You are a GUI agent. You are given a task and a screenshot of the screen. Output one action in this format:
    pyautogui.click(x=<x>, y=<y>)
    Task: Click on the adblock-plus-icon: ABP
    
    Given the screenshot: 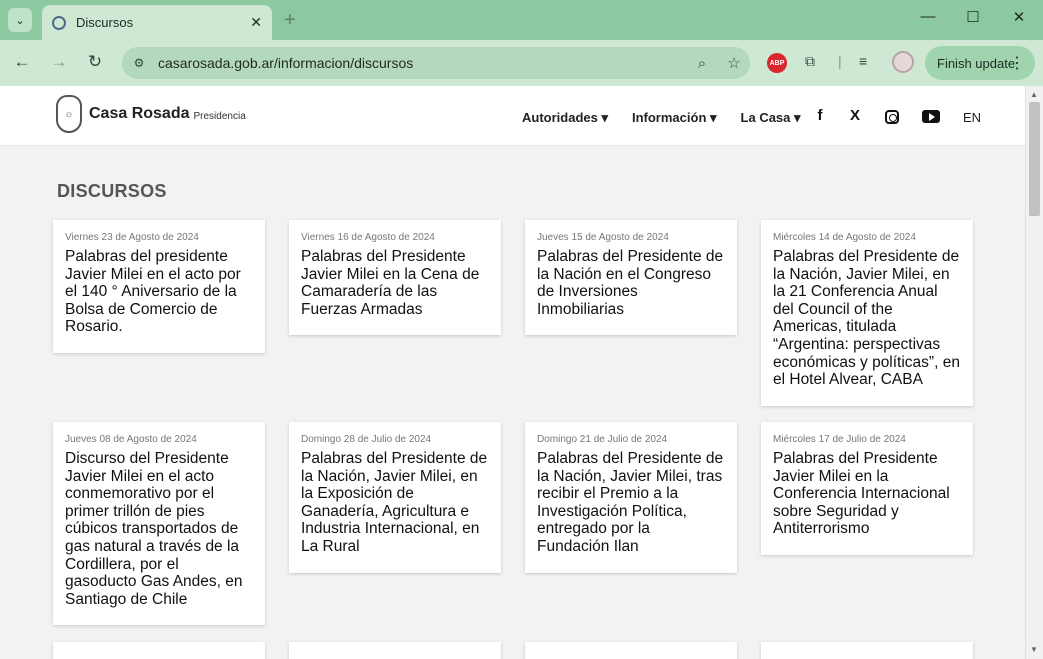 What is the action you would take?
    pyautogui.click(x=777, y=63)
    